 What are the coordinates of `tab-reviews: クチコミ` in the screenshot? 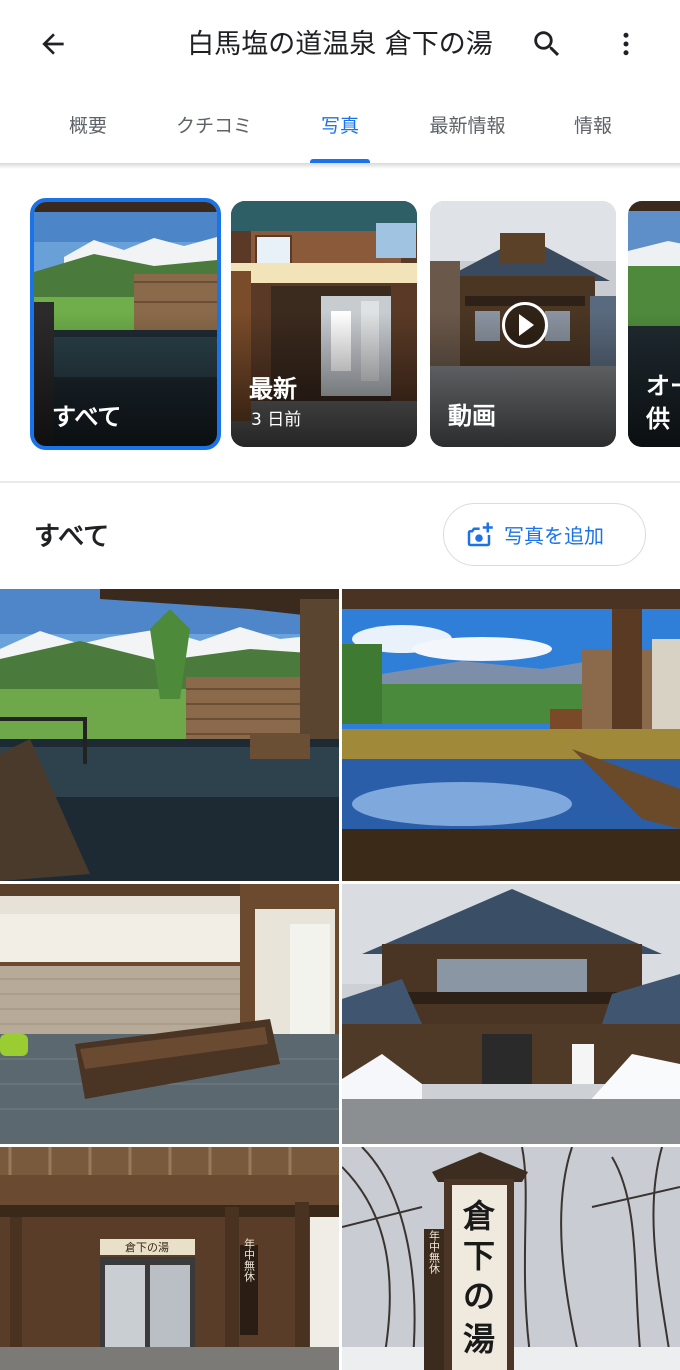 It's located at (214, 129).